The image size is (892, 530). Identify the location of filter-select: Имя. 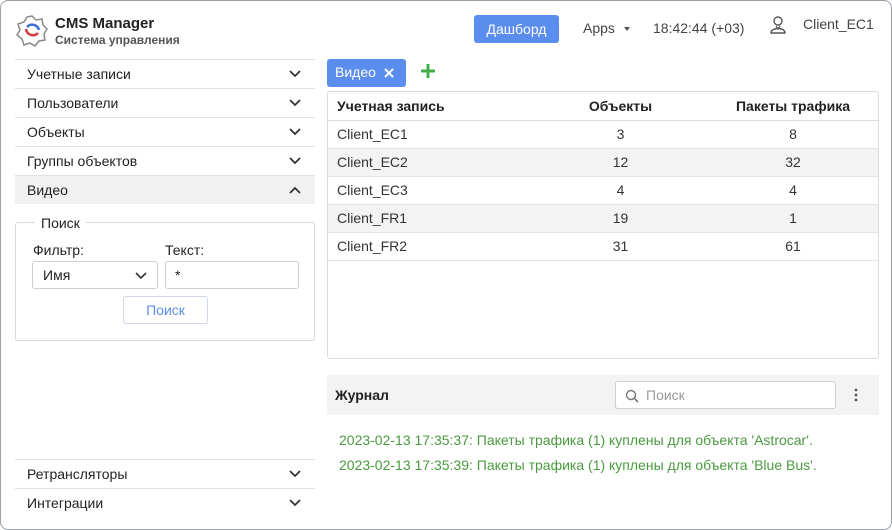
(95, 275).